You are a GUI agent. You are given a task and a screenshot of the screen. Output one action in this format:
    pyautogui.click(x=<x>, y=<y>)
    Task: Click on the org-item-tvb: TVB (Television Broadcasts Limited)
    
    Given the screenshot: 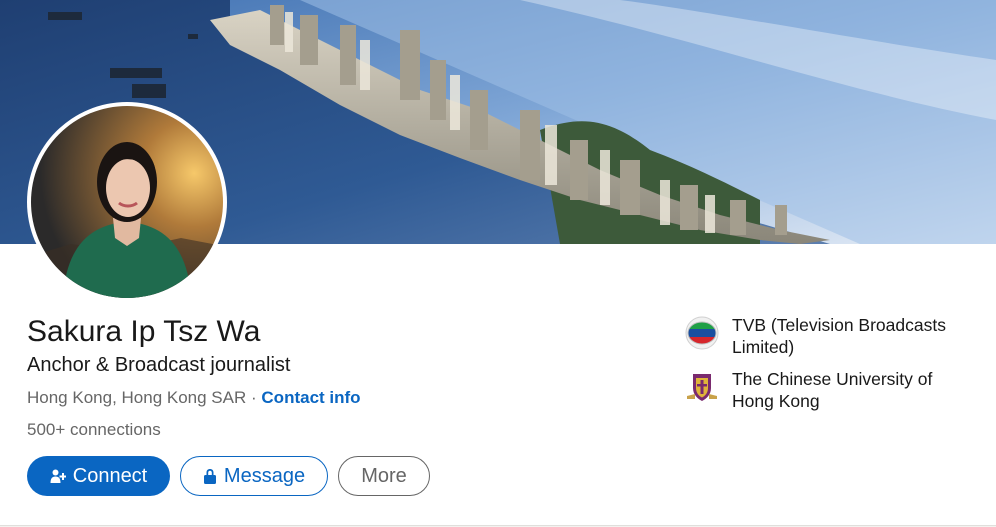 What is the action you would take?
    pyautogui.click(x=830, y=336)
    